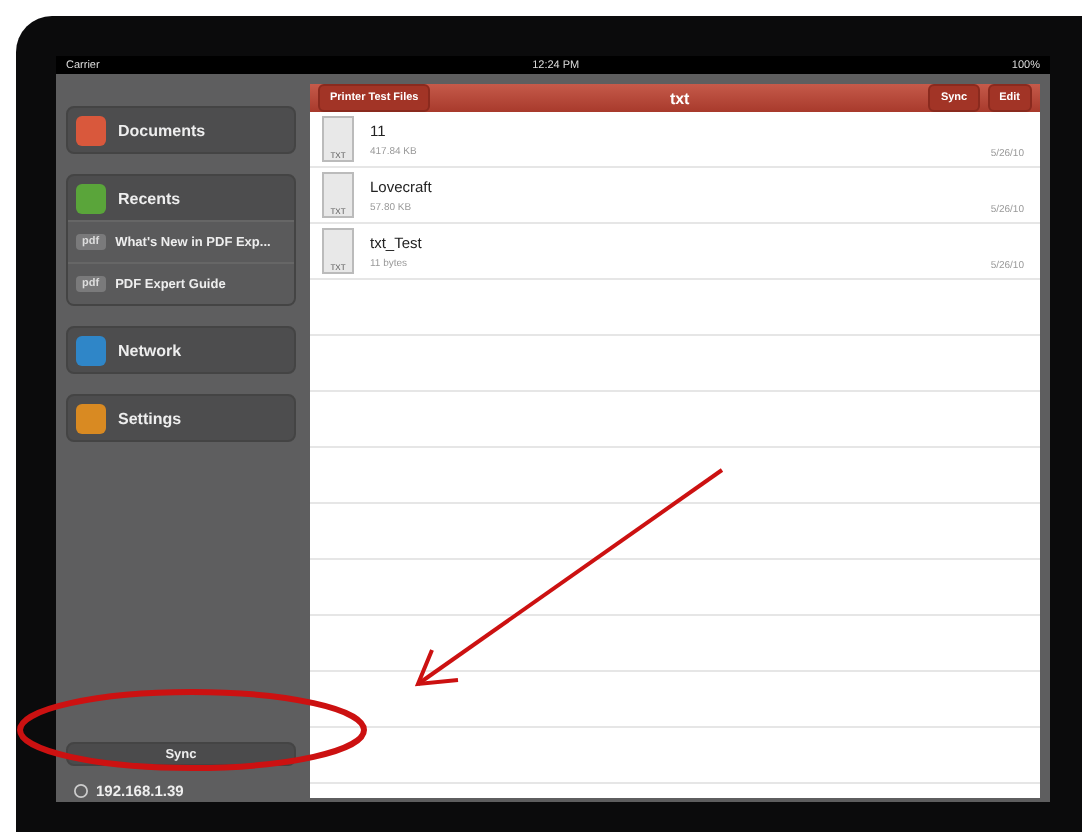 This screenshot has width=1082, height=832. Describe the element at coordinates (181, 350) in the screenshot. I see `sidebar-item: Network` at that location.